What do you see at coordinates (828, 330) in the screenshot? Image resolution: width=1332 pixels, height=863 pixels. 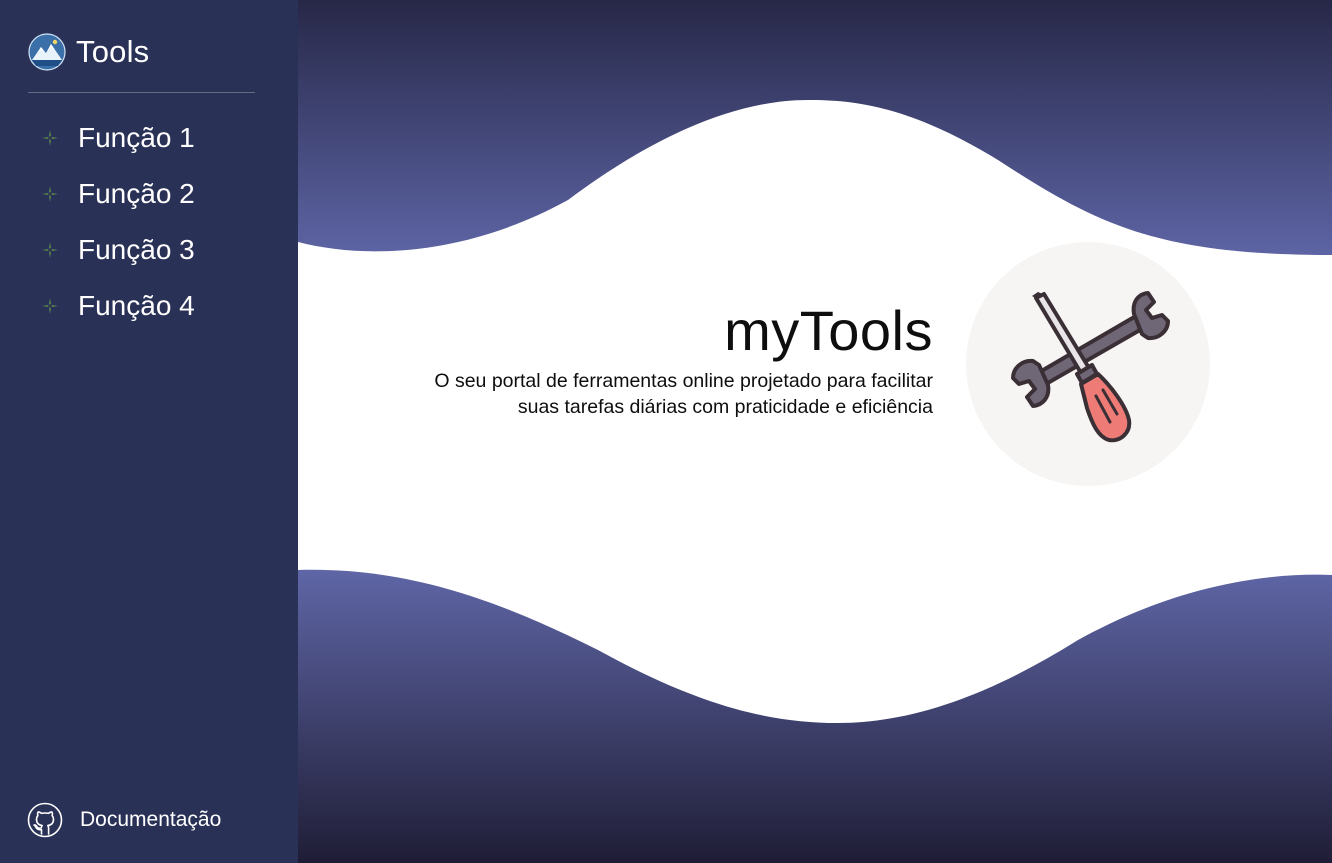 I see `page-title: myTools` at bounding box center [828, 330].